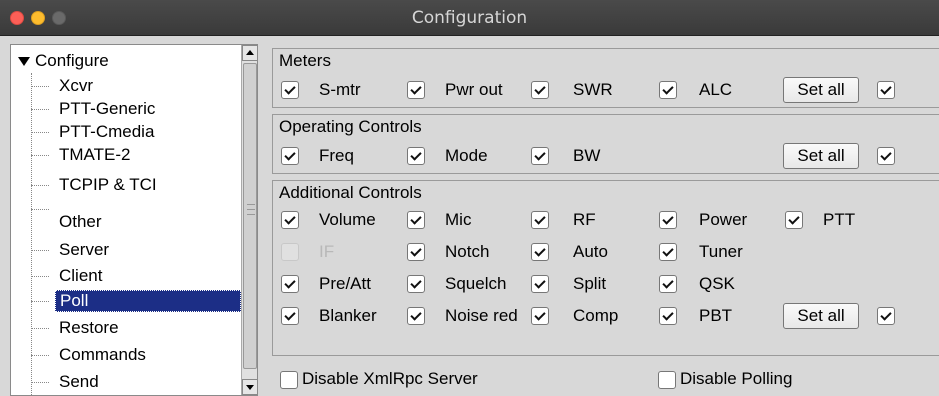 The width and height of the screenshot is (939, 396). What do you see at coordinates (345, 283) in the screenshot?
I see `pre-att-label: Pre/Att` at bounding box center [345, 283].